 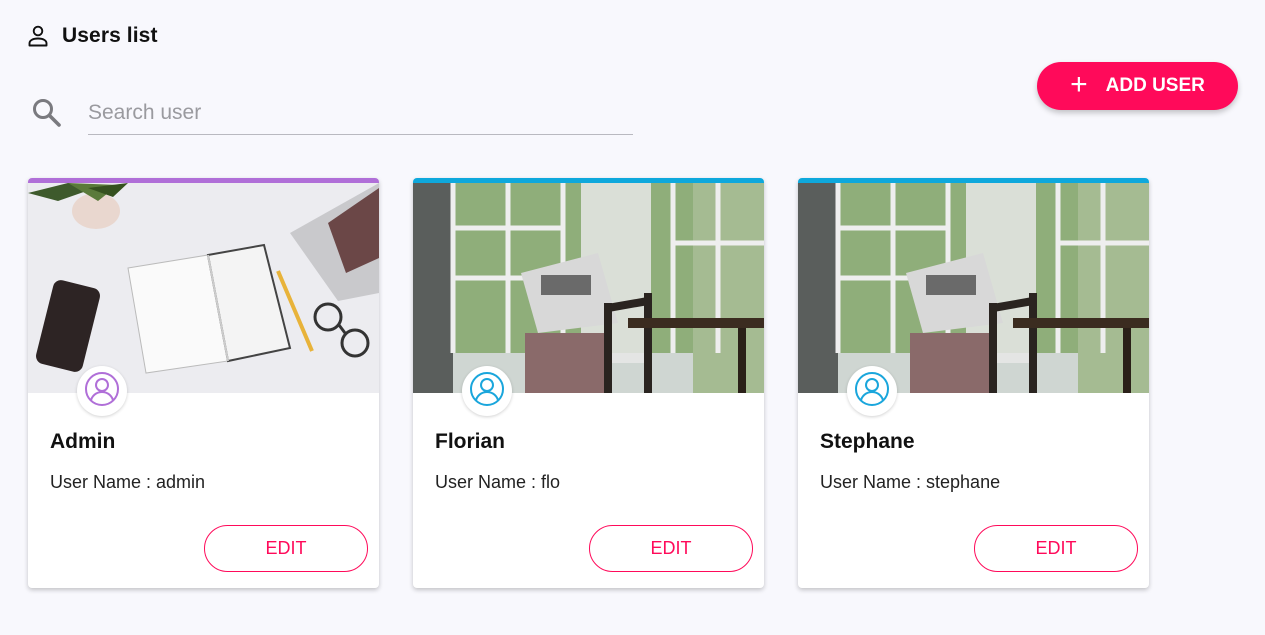 What do you see at coordinates (128, 482) in the screenshot?
I see `user-username: User Name : admin` at bounding box center [128, 482].